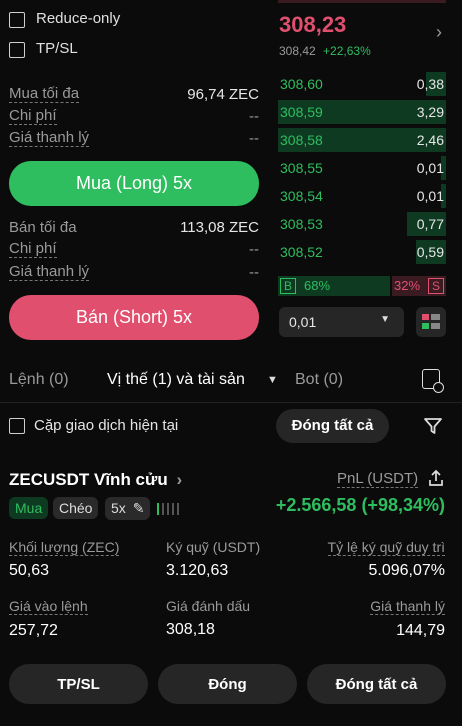 This screenshot has width=462, height=726. What do you see at coordinates (436, 478) in the screenshot?
I see `share-icon` at bounding box center [436, 478].